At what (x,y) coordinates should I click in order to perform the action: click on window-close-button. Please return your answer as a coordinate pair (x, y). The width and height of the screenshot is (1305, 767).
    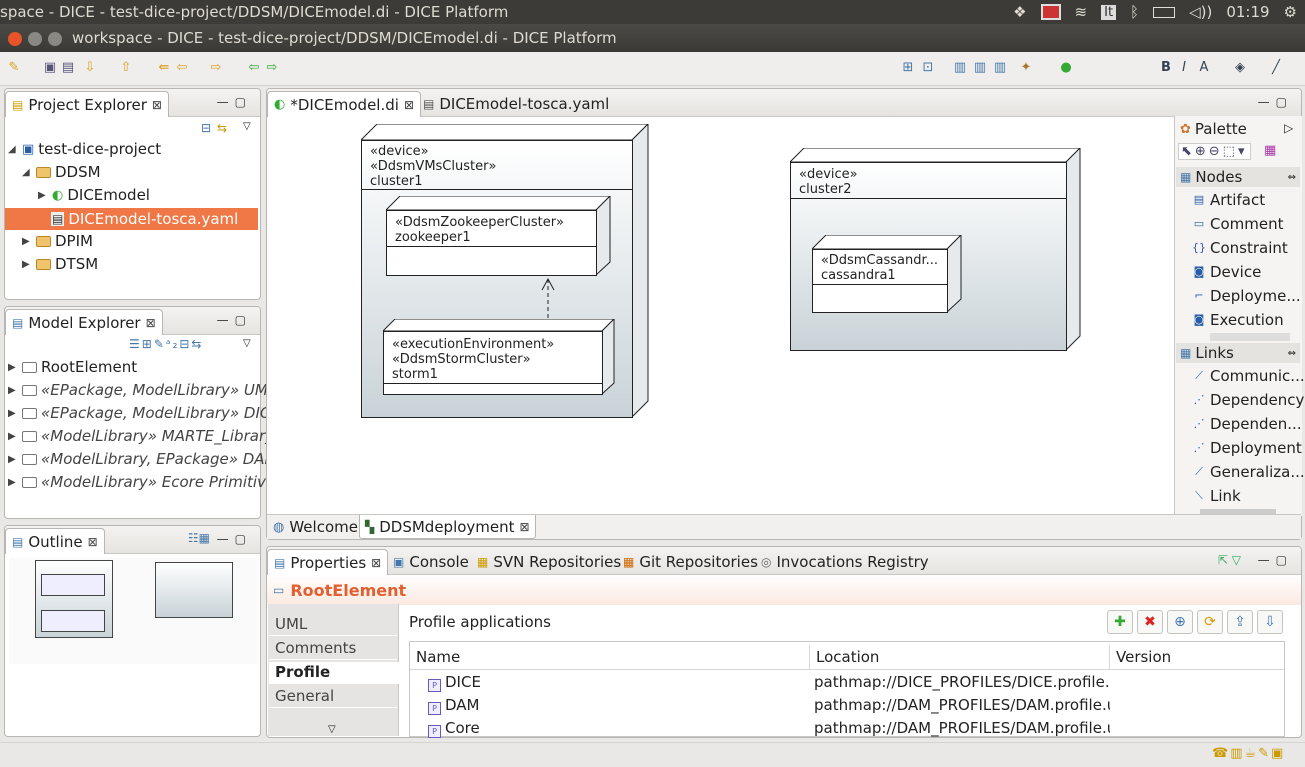
    Looking at the image, I should click on (15, 39).